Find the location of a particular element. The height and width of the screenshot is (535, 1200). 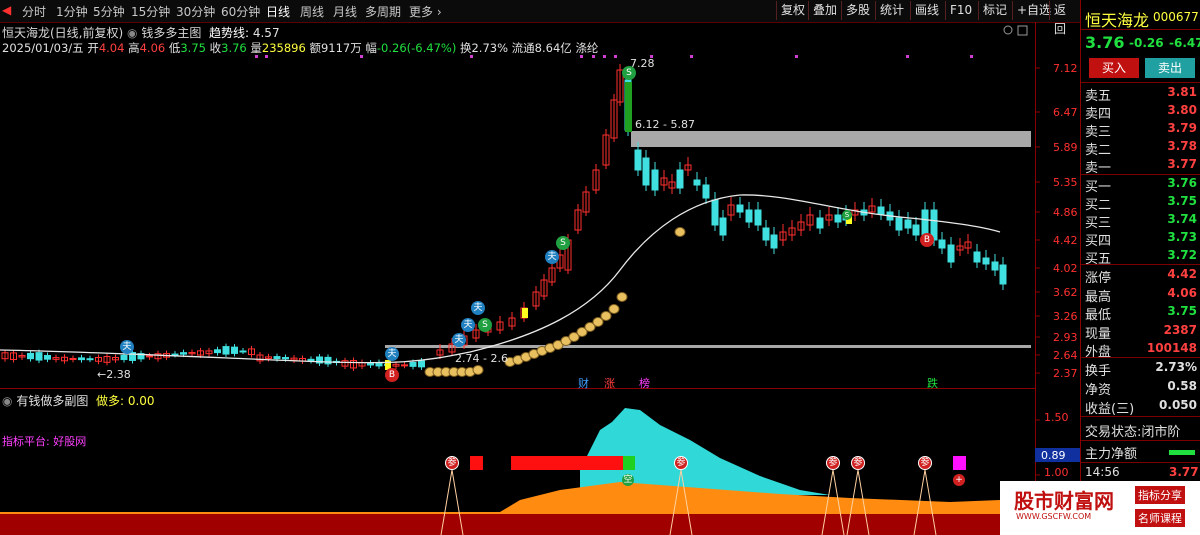

stat2-label: 收益(三) is located at coordinates (1110, 409).